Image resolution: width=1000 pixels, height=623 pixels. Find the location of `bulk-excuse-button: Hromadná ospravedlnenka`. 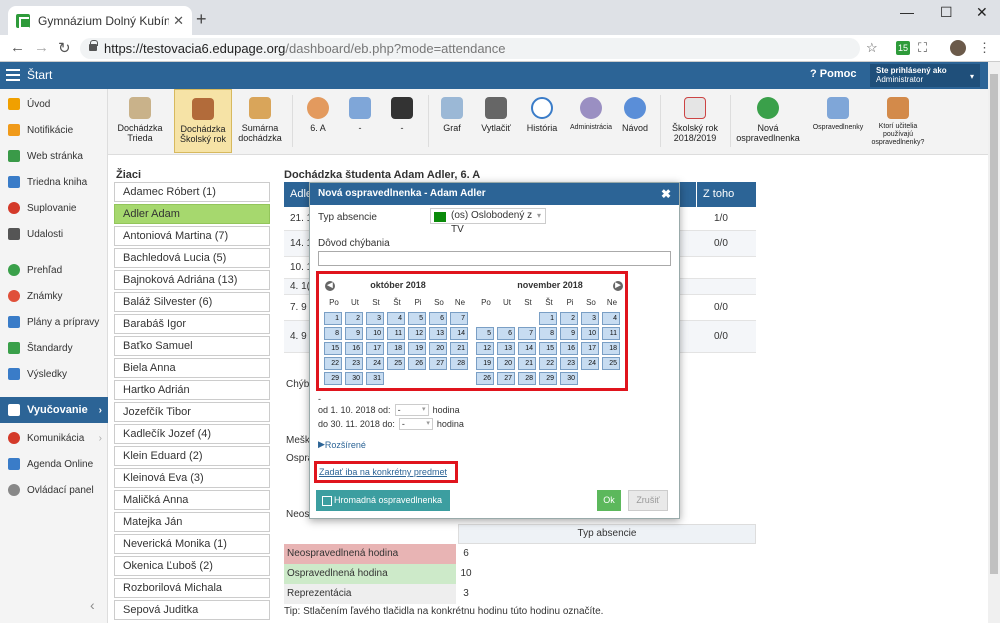

bulk-excuse-button: Hromadná ospravedlnenka is located at coordinates (383, 500).